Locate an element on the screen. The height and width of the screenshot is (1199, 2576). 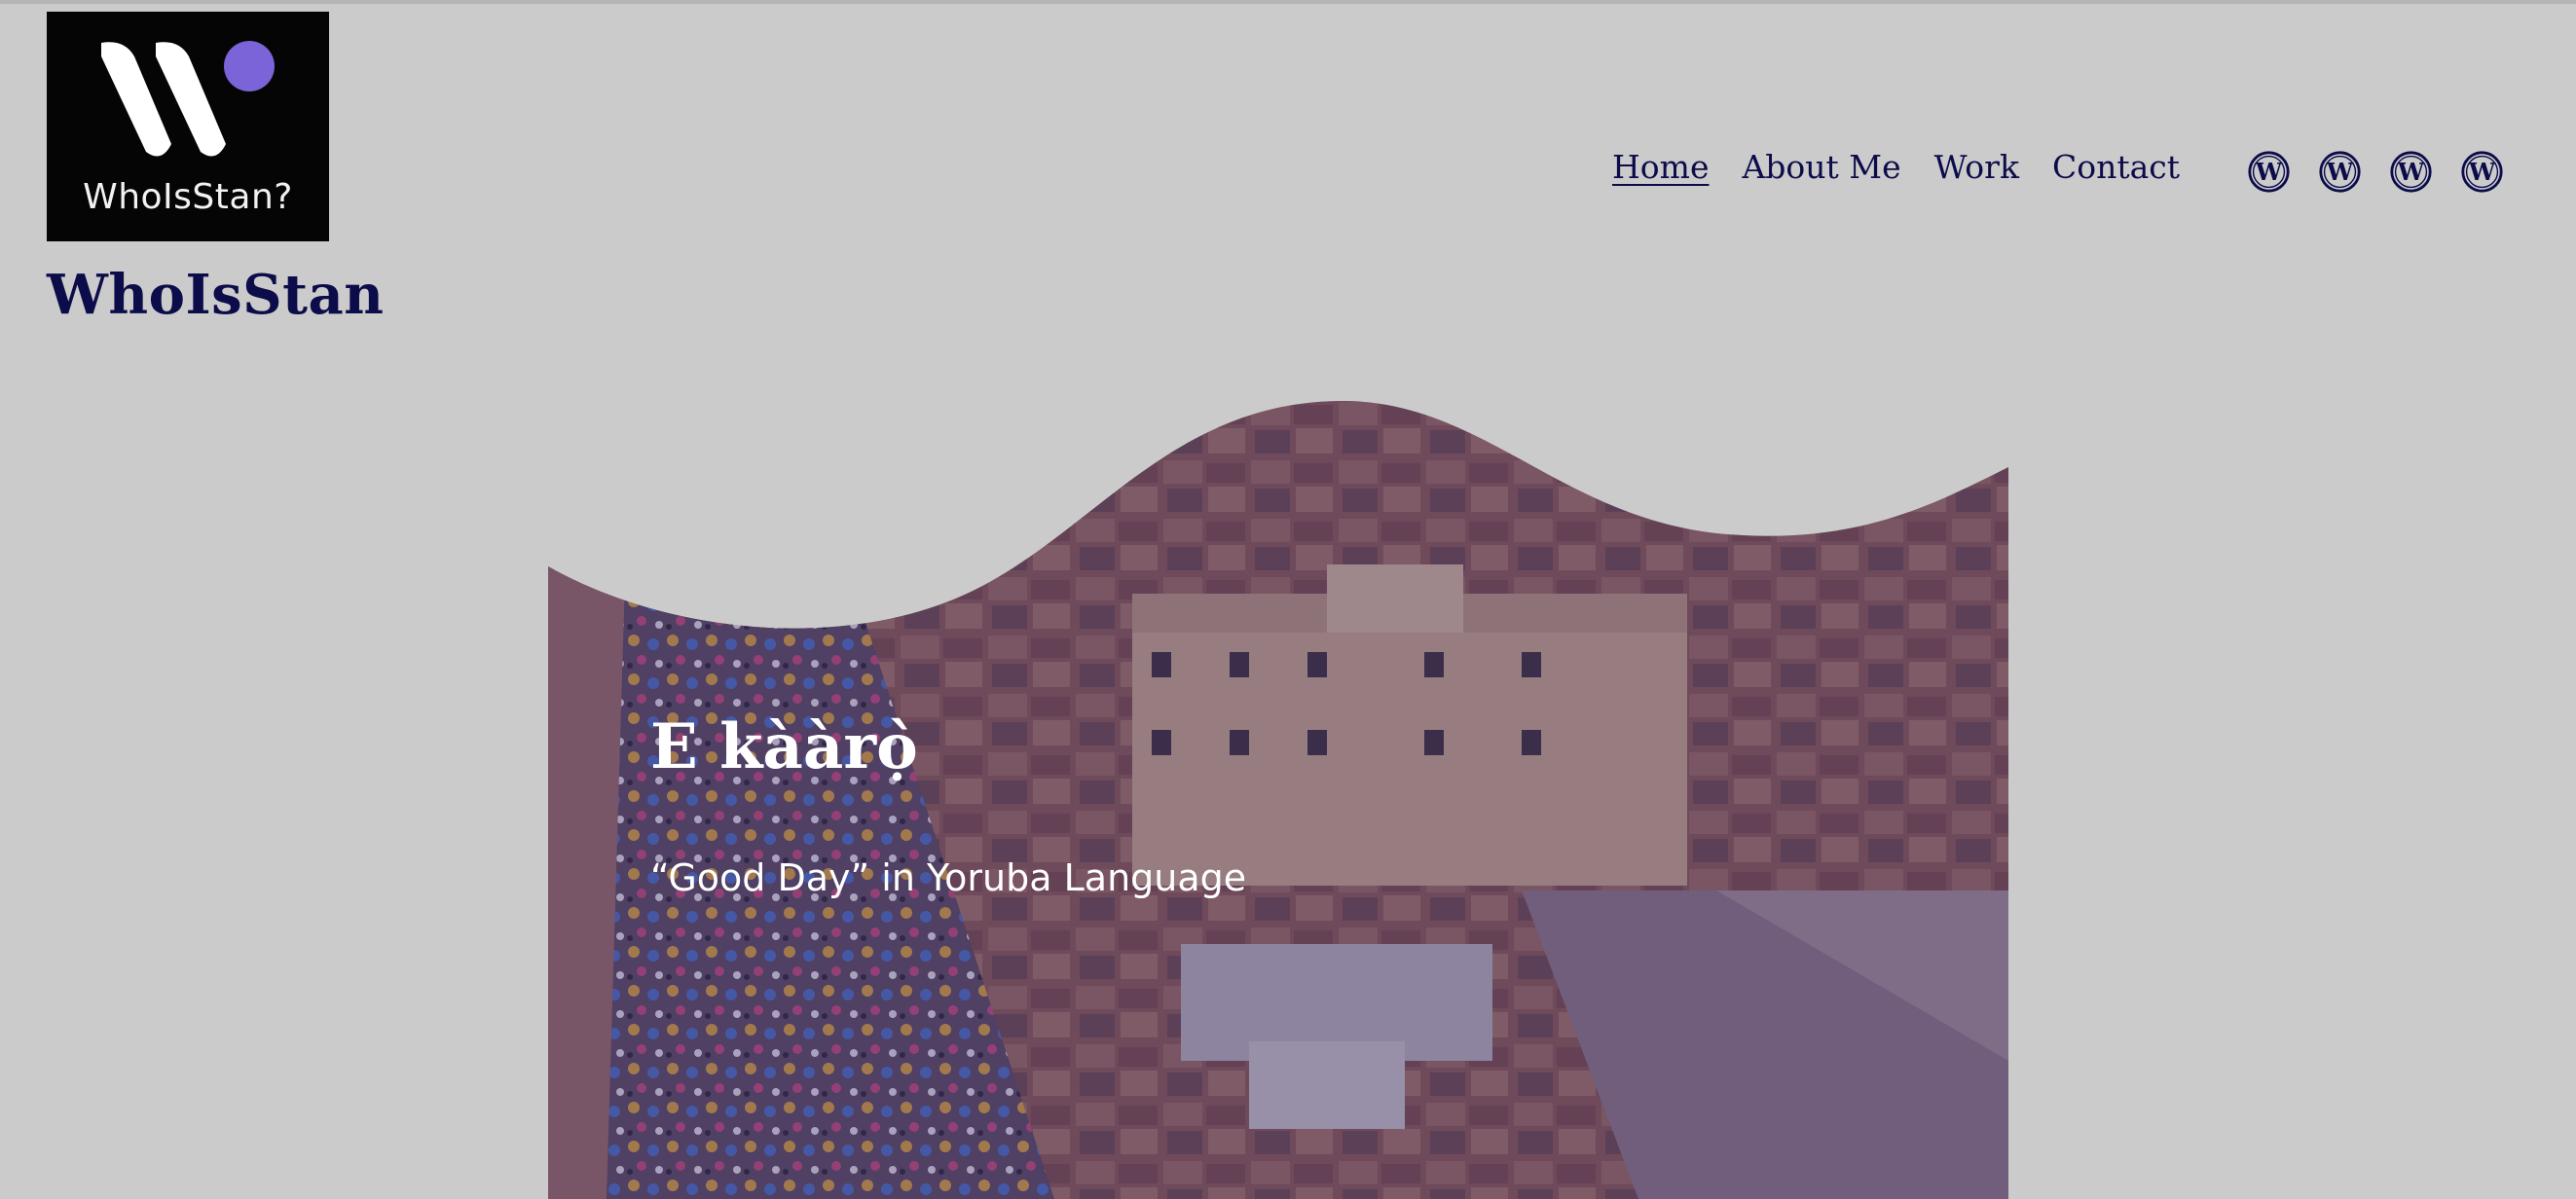
whoisstan-logo-mark is located at coordinates (188, 99).